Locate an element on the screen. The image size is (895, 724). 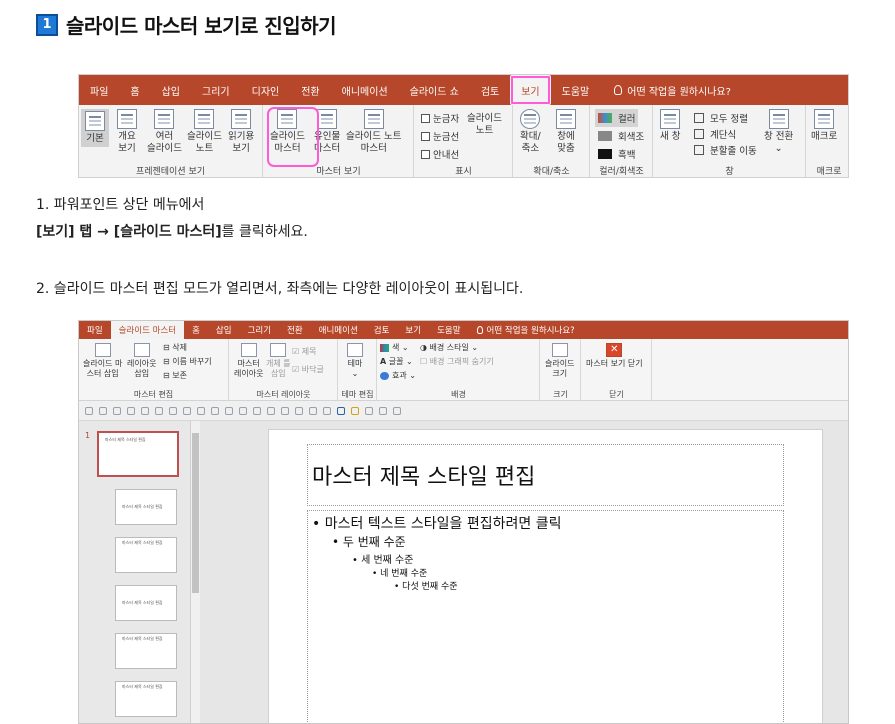
title-checkbox: ☑ 제목 is located at coordinates (304, 352).